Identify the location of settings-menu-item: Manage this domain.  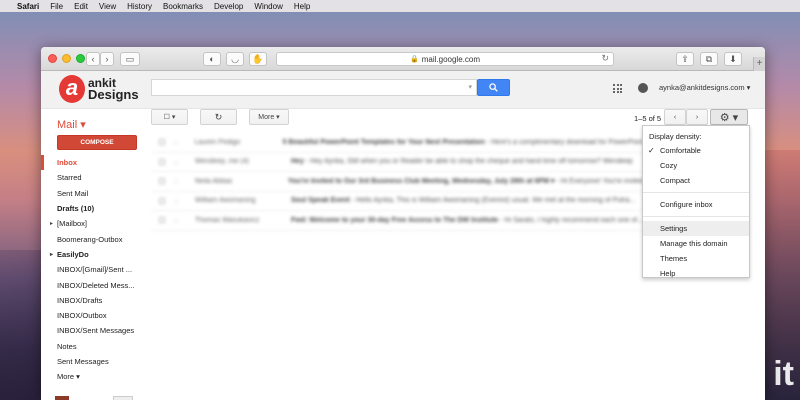
(696, 243).